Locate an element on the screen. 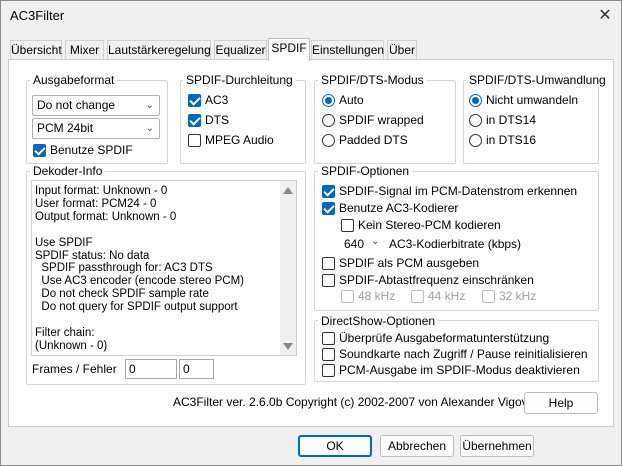 This screenshot has height=466, width=622. directshow-label: DirectShow-Optionen is located at coordinates (378, 321).